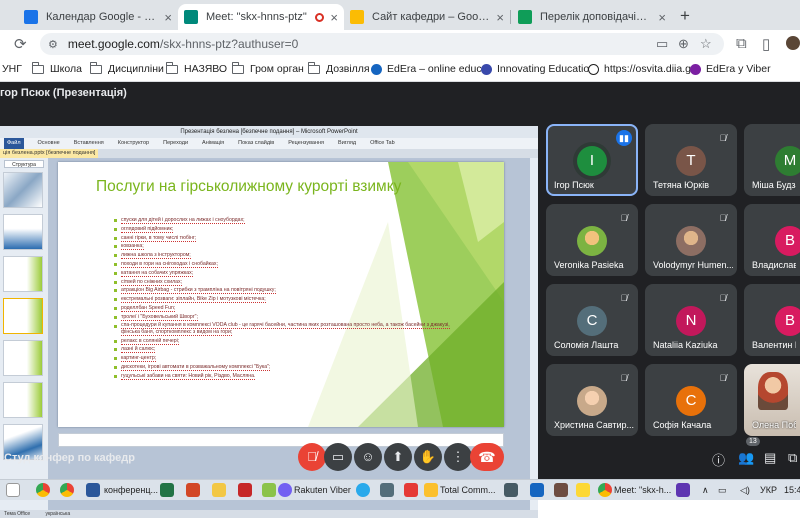 This screenshot has width=800, height=518. Describe the element at coordinates (196, 68) in the screenshot. I see `bookmark-folder-nazyavo: НАЗЯВО` at that location.